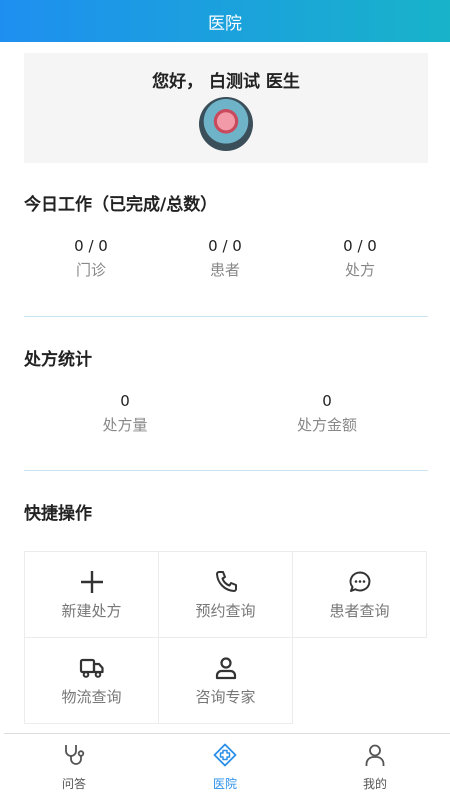 Image resolution: width=450 pixels, height=800 pixels. I want to click on stat-outpatient: 0 / 0 门诊, so click(91, 258).